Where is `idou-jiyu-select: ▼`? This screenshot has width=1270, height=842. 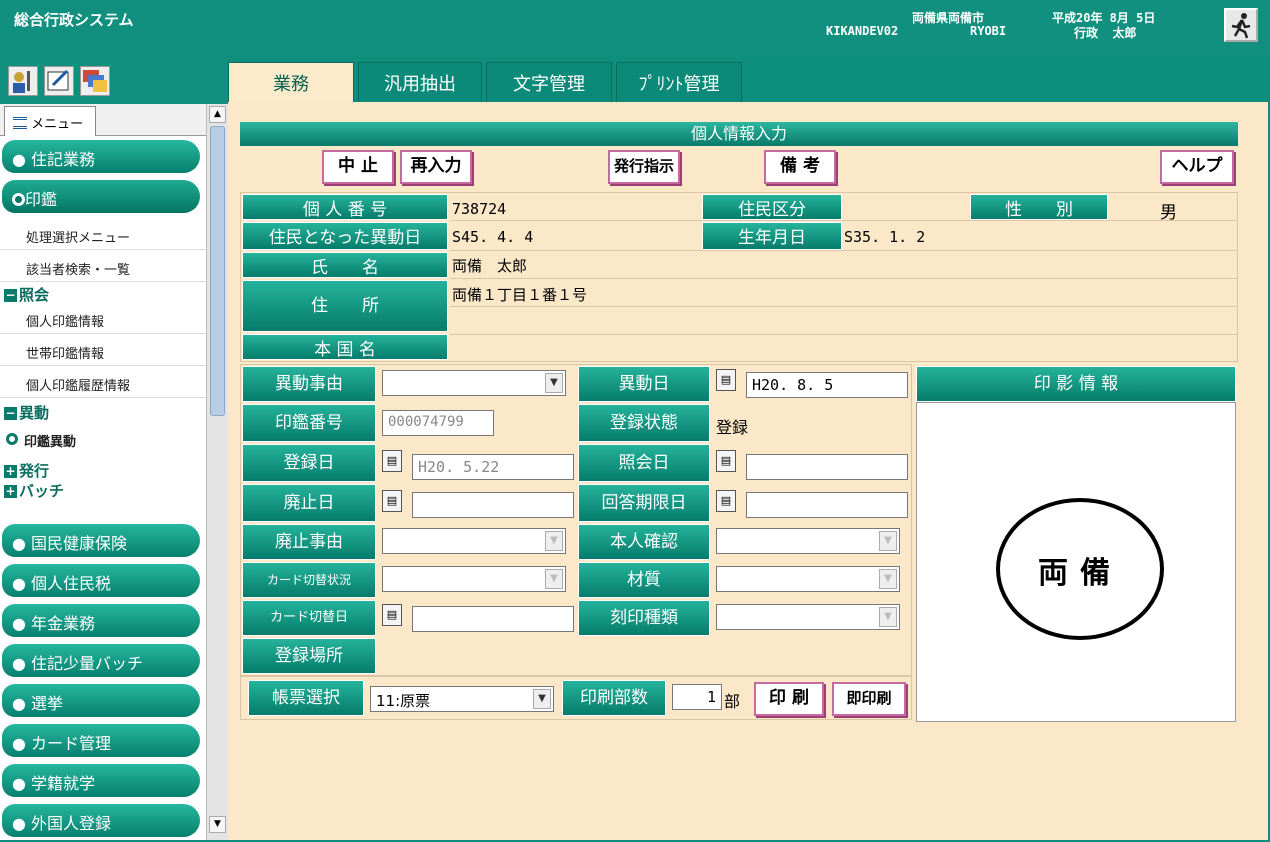 idou-jiyu-select: ▼ is located at coordinates (474, 383).